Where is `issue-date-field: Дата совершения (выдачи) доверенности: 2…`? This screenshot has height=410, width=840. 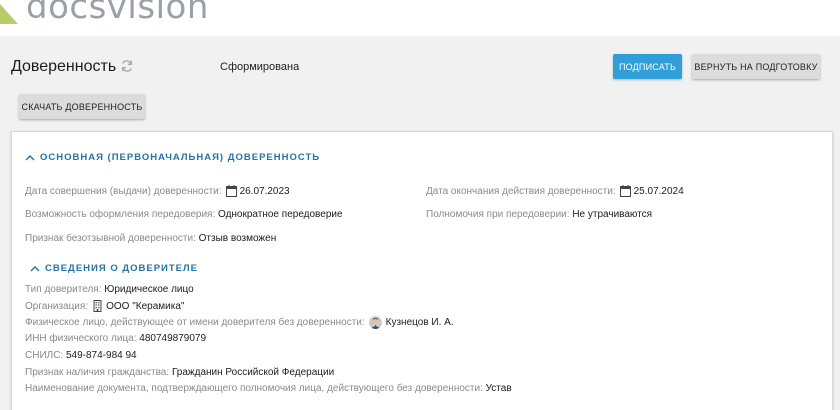 issue-date-field: Дата совершения (выдачи) доверенности: 2… is located at coordinates (157, 191).